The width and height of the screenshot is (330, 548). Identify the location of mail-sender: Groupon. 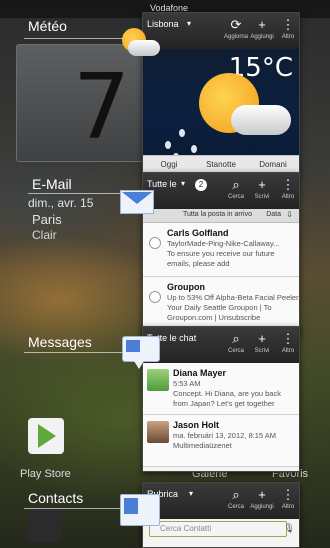
(186, 287).